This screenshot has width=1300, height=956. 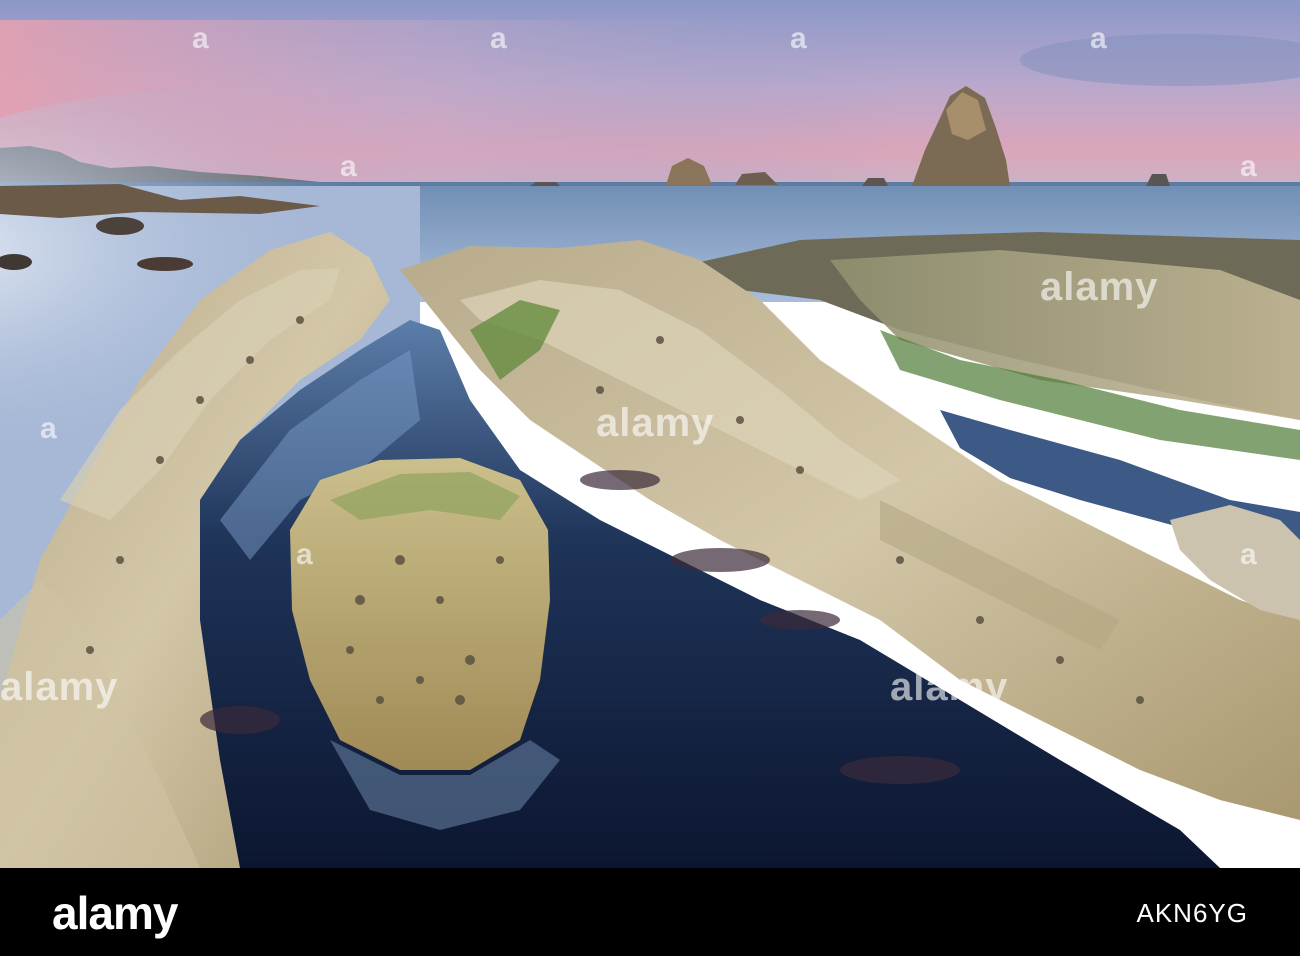 I want to click on alamy-logo: alamy, so click(x=115, y=913).